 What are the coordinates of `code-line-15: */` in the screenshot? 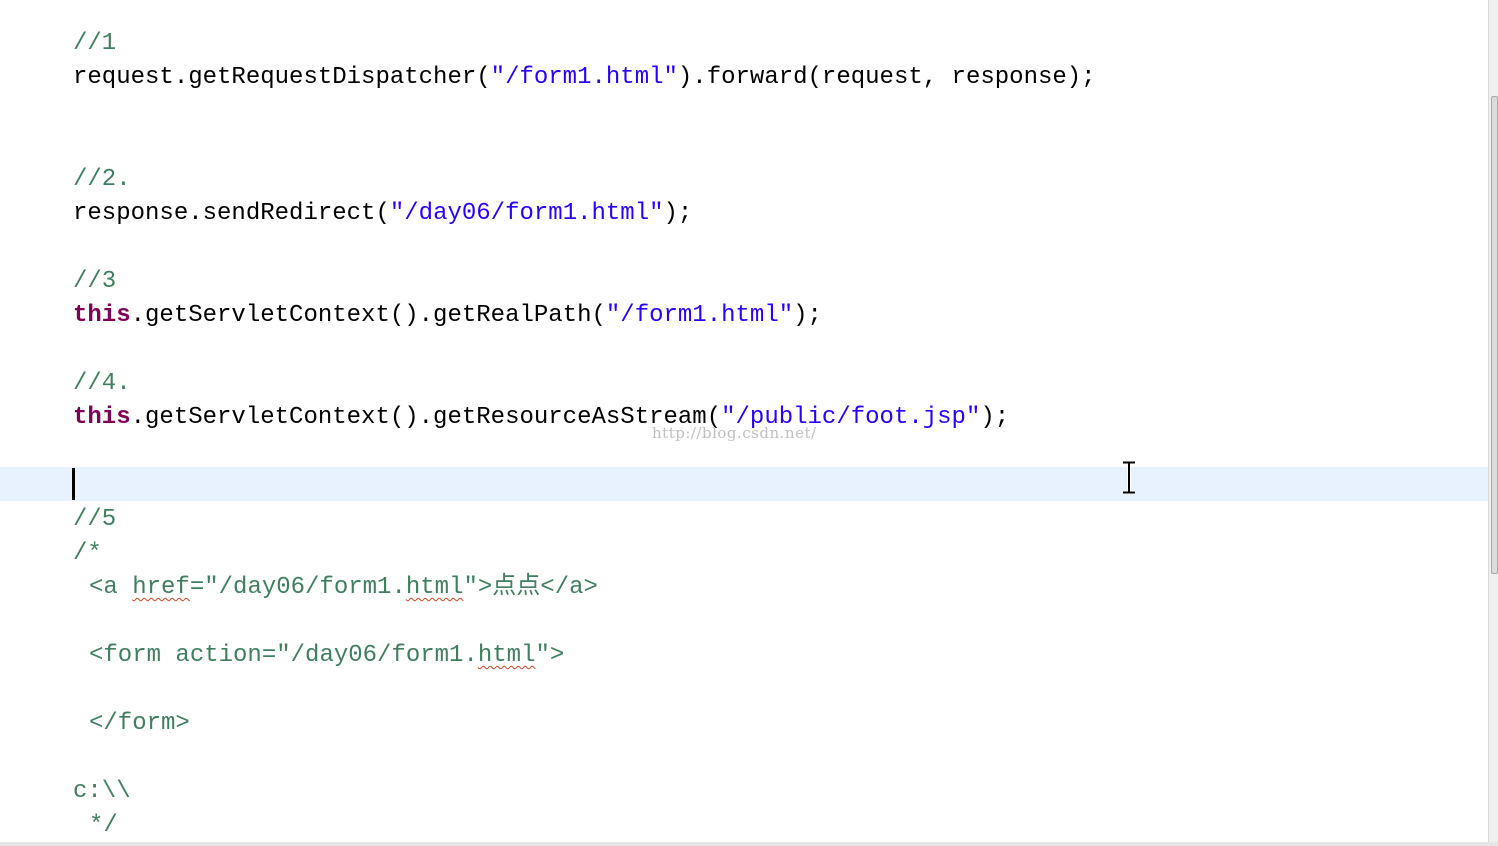 It's located at (744, 825).